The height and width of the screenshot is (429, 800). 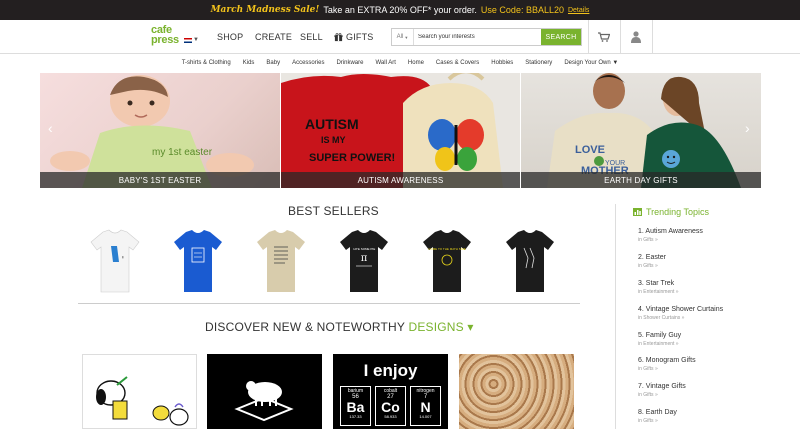 I want to click on category-tshirts: T-shirts & Clothing, so click(x=206, y=63).